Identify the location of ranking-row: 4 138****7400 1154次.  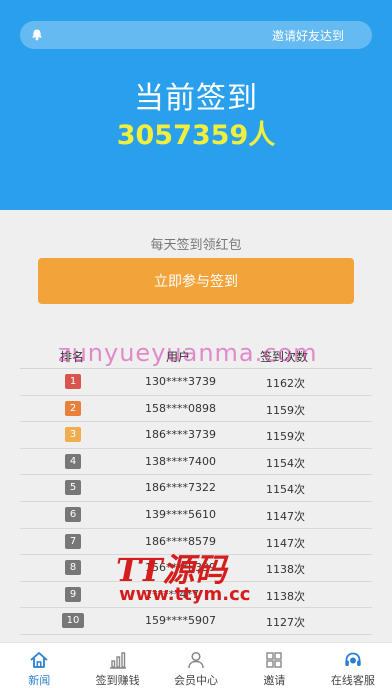
(196, 462).